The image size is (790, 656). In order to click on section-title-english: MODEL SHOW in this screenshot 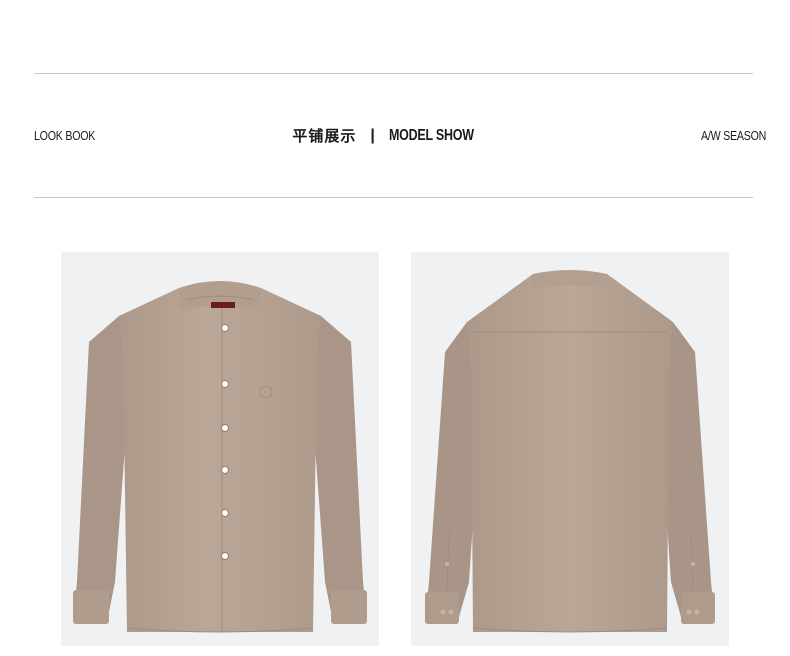, I will do `click(431, 135)`.